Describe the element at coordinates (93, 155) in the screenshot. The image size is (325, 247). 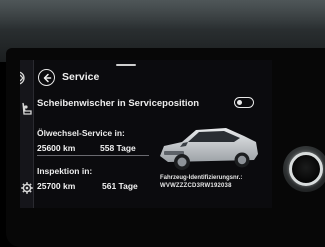
I see `divider` at that location.